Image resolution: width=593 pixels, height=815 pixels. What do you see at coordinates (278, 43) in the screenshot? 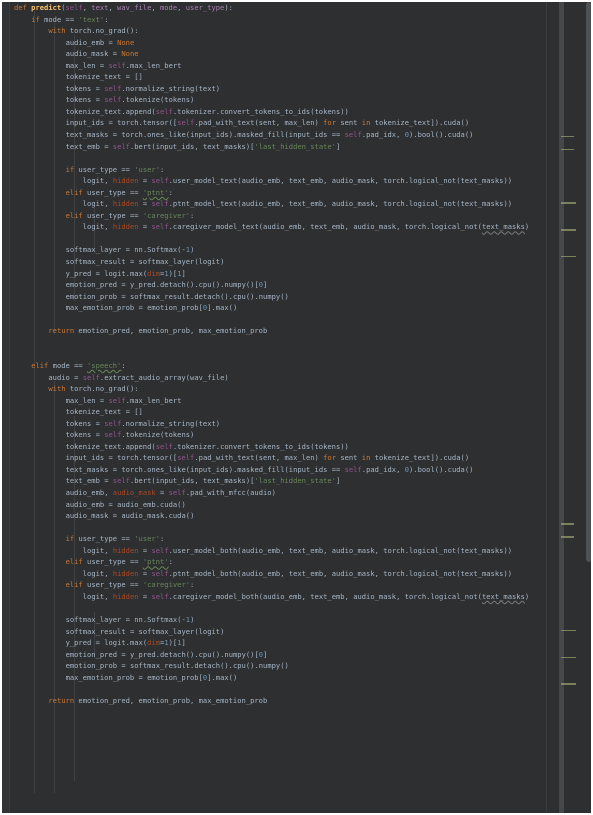
I see `code-line: audio_emb = None` at bounding box center [278, 43].